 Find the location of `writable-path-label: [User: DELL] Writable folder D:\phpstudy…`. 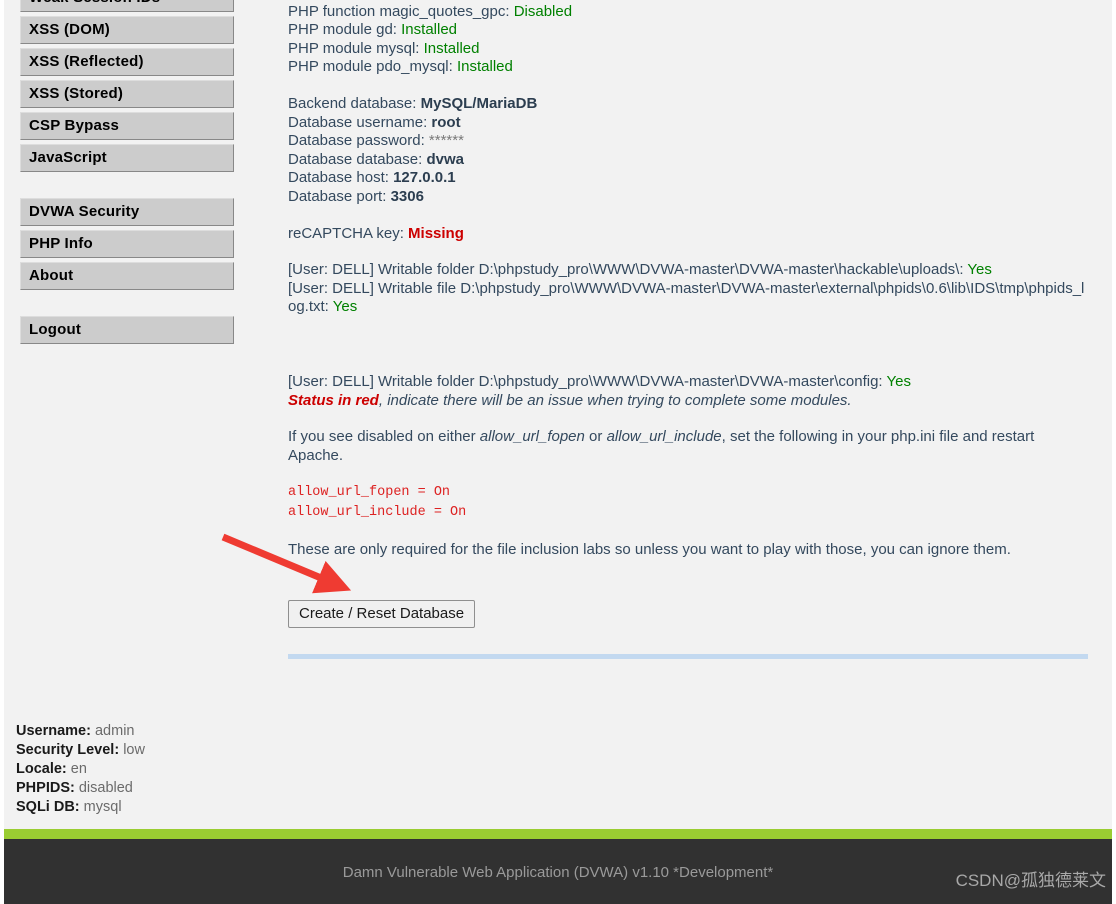

writable-path-label: [User: DELL] Writable folder D:\phpstudy… is located at coordinates (585, 381).